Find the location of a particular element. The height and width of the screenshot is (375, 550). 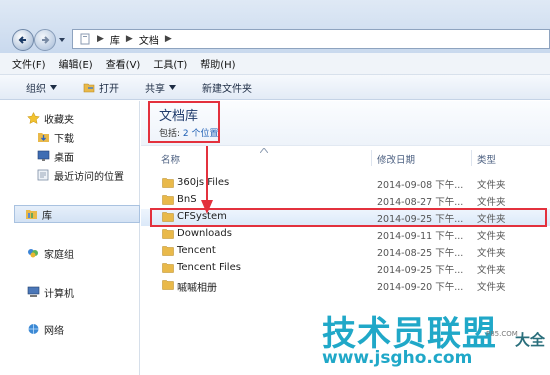

sidebar-item-label: 家庭组 is located at coordinates (59, 255).